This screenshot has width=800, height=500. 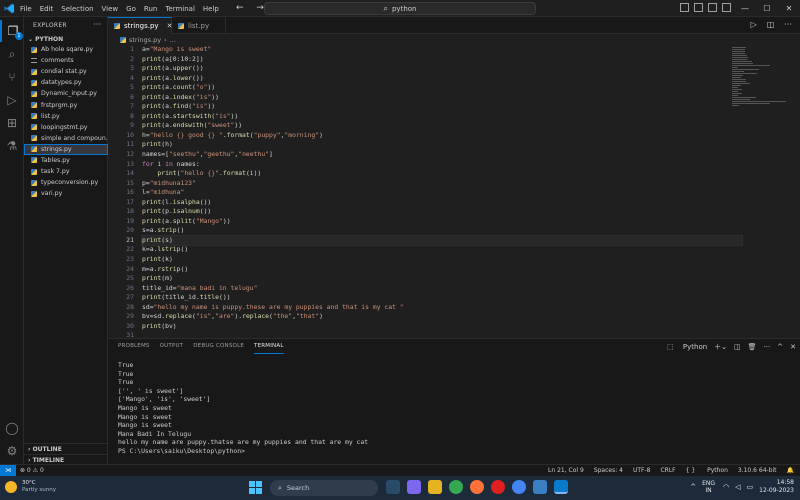 What do you see at coordinates (240, 8) in the screenshot?
I see `back-arrow-icon: ←` at bounding box center [240, 8].